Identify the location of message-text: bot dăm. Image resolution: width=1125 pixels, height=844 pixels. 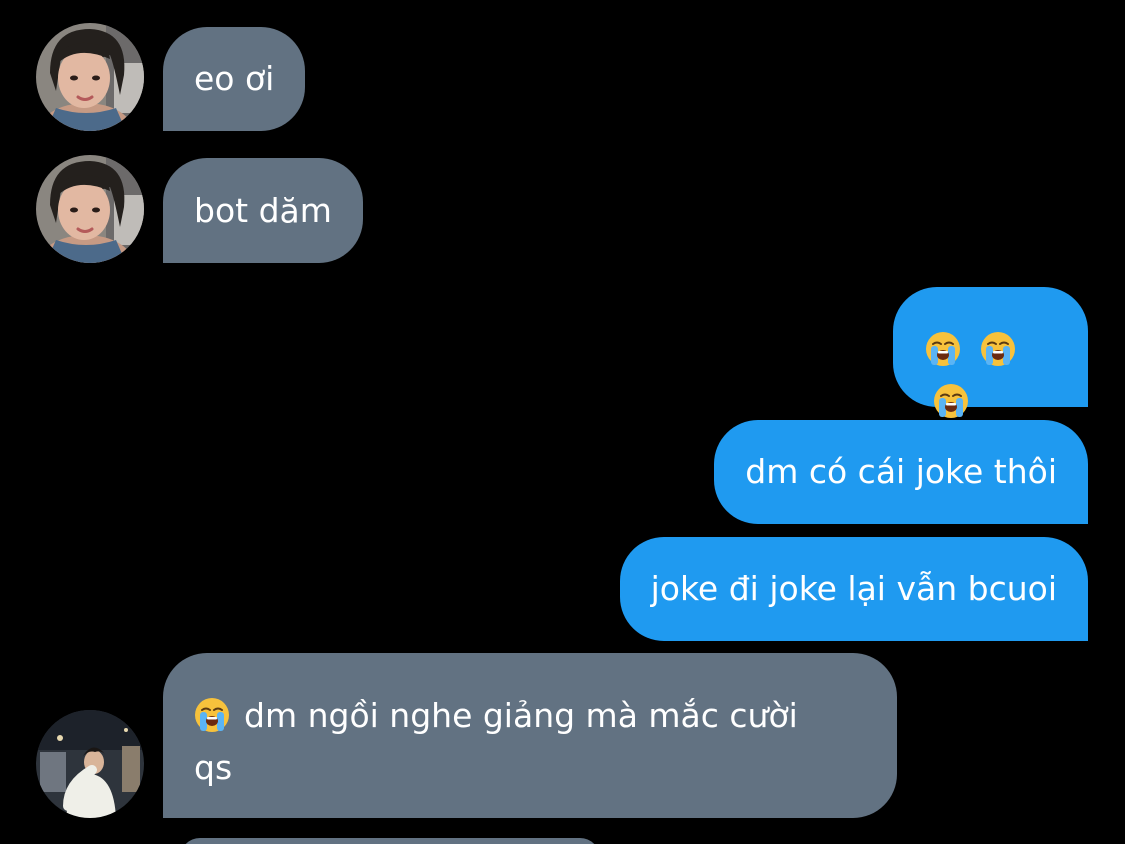
(263, 210).